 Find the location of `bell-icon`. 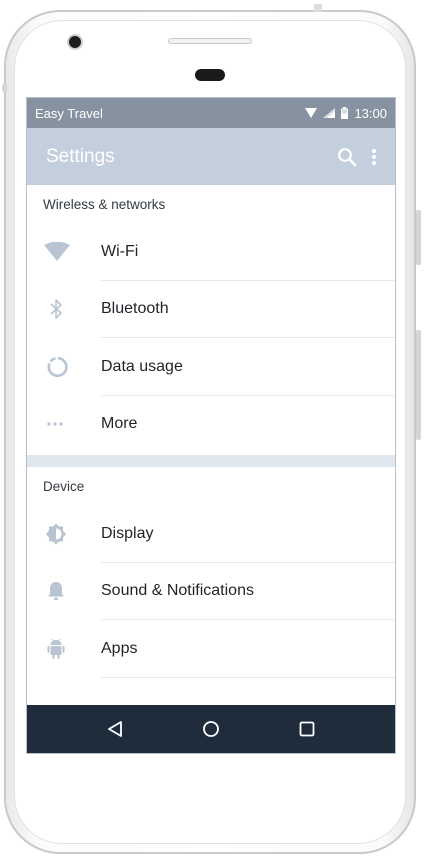

bell-icon is located at coordinates (56, 591).